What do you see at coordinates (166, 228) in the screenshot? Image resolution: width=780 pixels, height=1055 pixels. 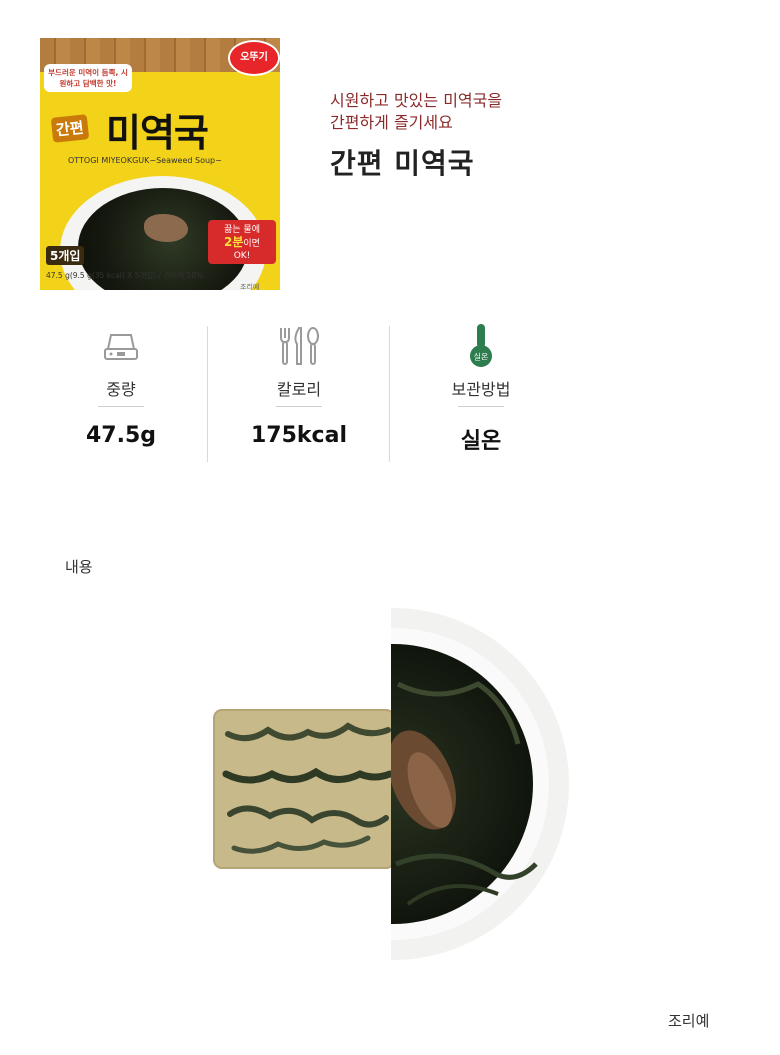 I see `beef-piece` at bounding box center [166, 228].